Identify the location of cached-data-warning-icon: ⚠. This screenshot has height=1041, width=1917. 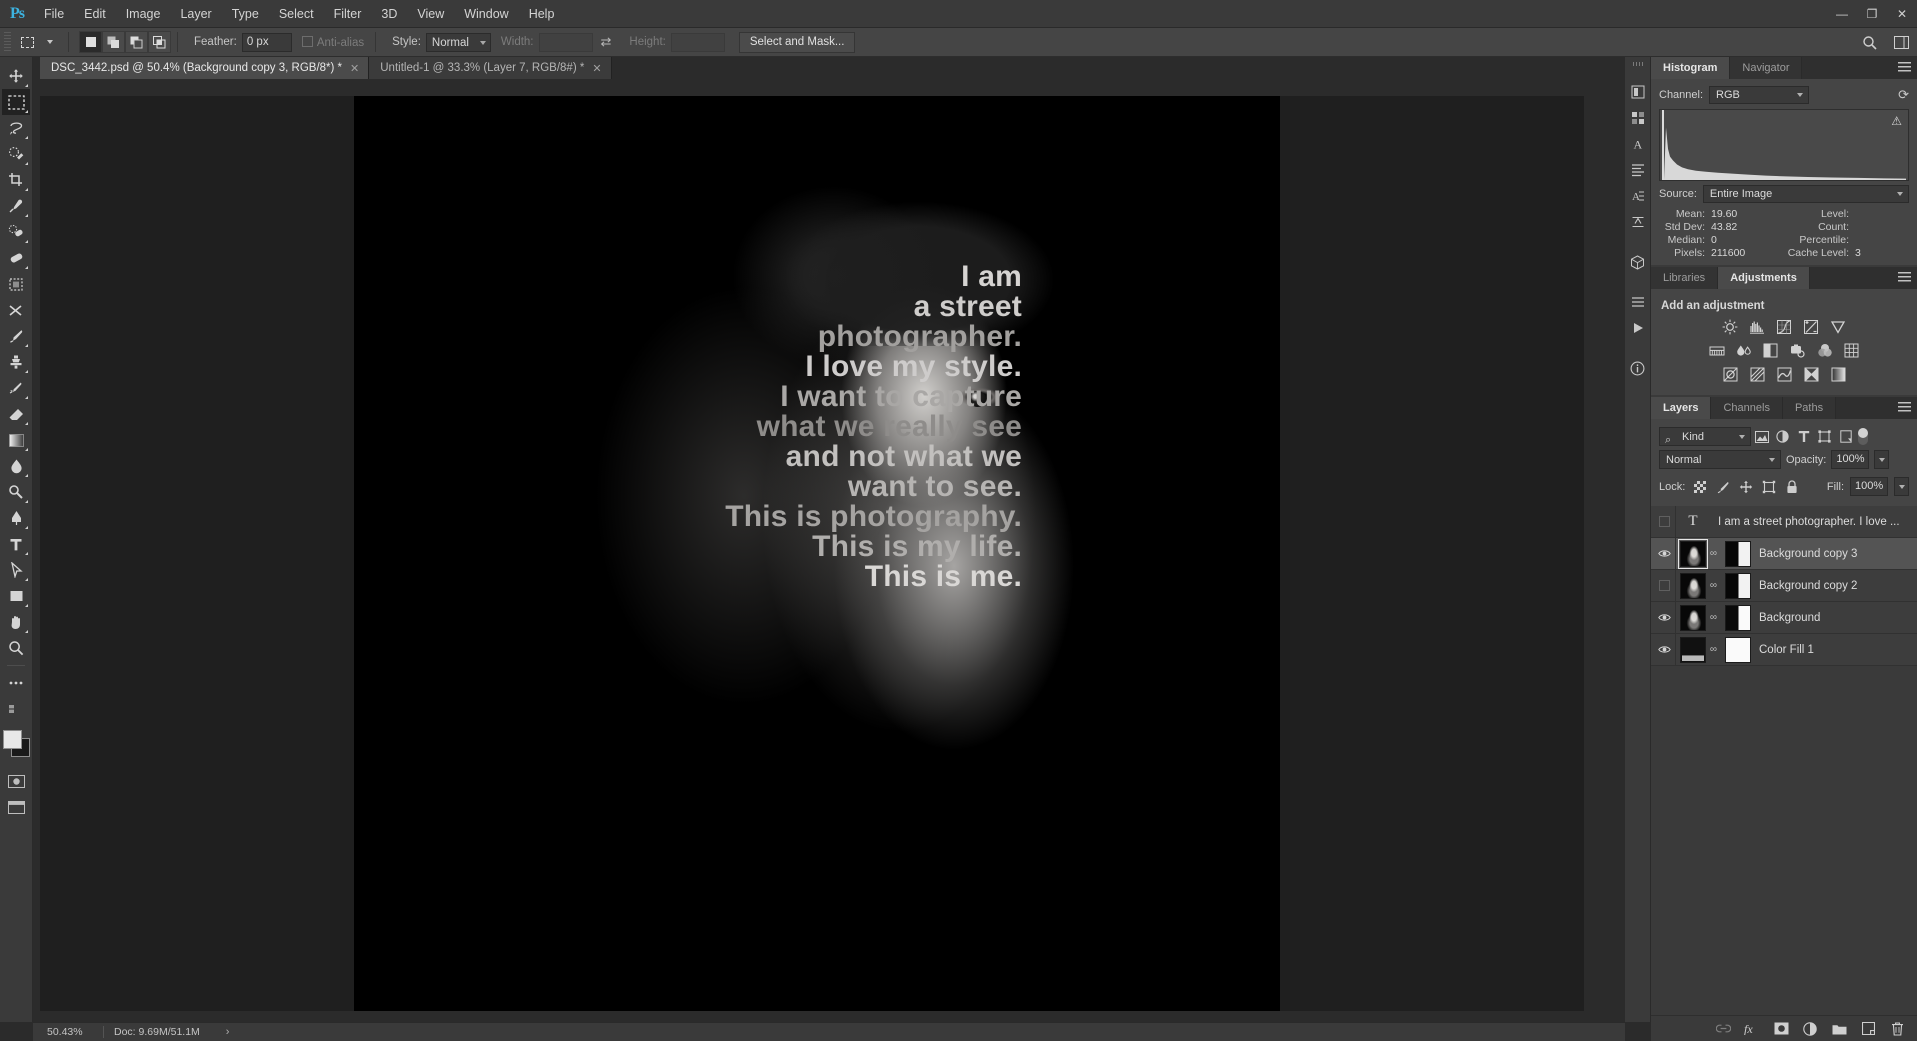
(1896, 121).